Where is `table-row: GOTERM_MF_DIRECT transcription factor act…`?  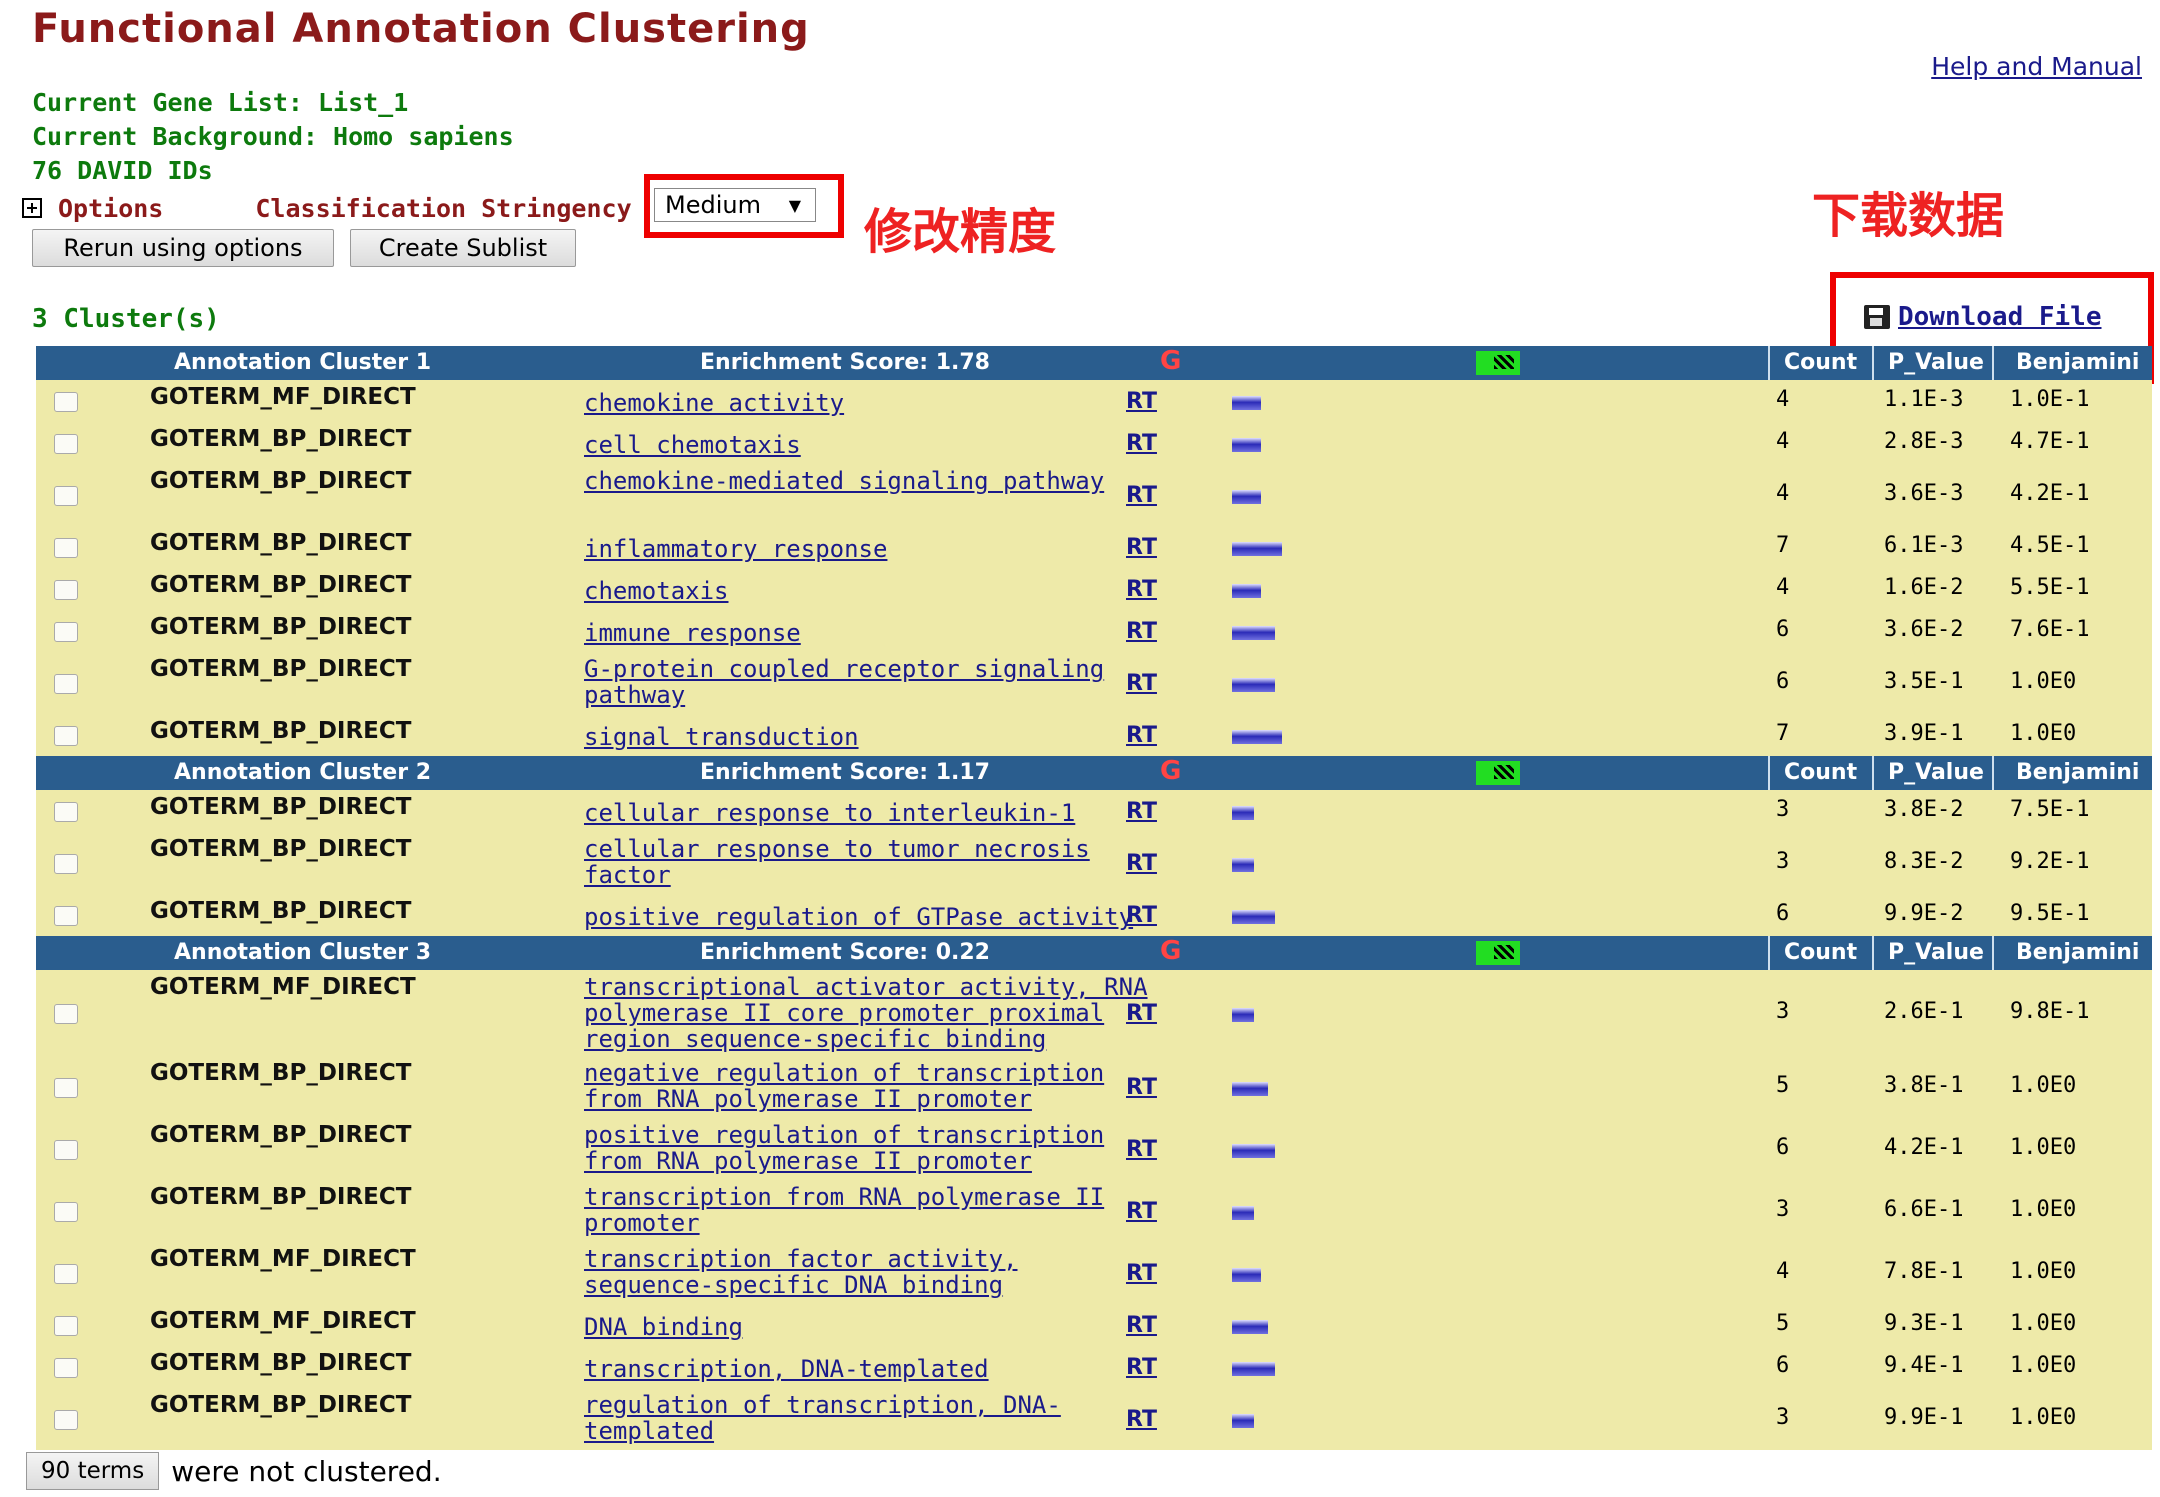 table-row: GOTERM_MF_DIRECT transcription factor act… is located at coordinates (1094, 1273).